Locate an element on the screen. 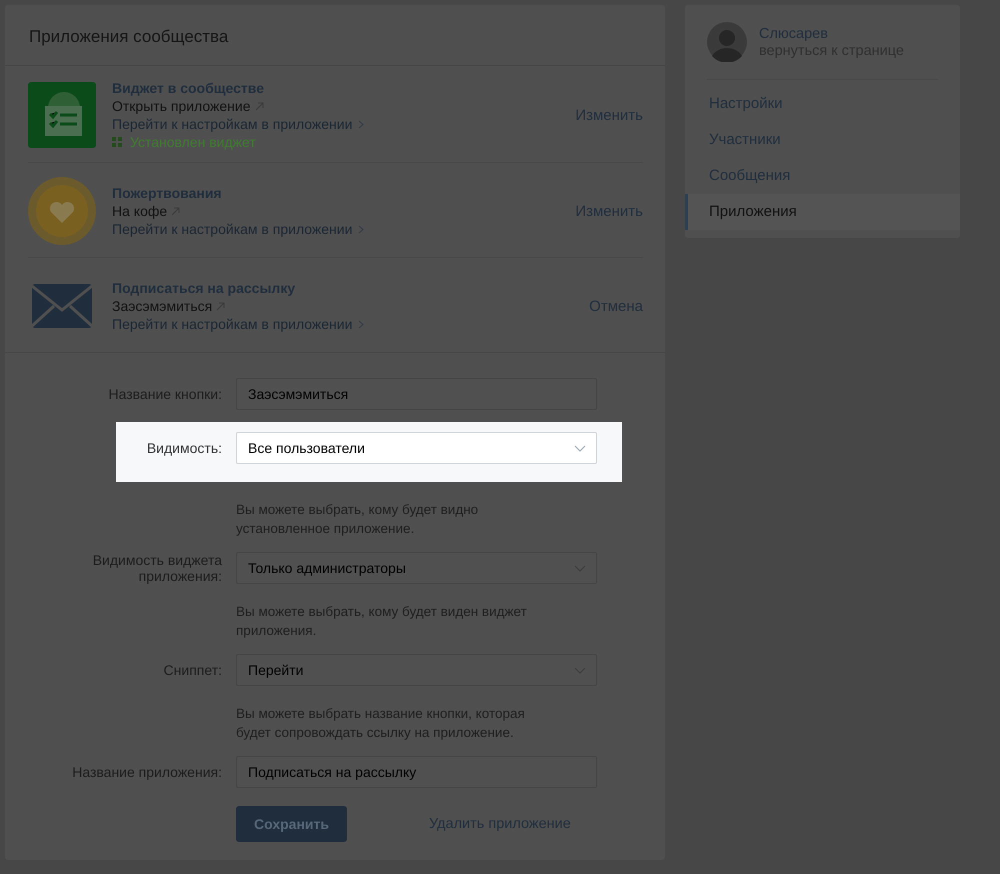 This screenshot has height=874, width=1000. select-field: Только администраторы is located at coordinates (416, 568).